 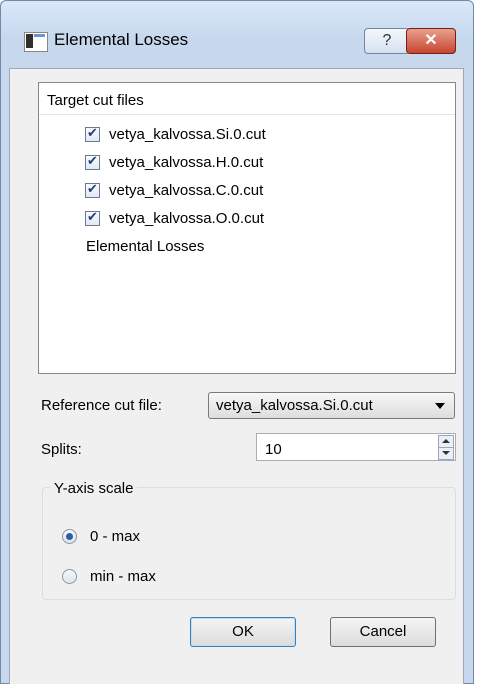 I want to click on y-axis-scale-title: Y-axis scale, so click(x=94, y=488).